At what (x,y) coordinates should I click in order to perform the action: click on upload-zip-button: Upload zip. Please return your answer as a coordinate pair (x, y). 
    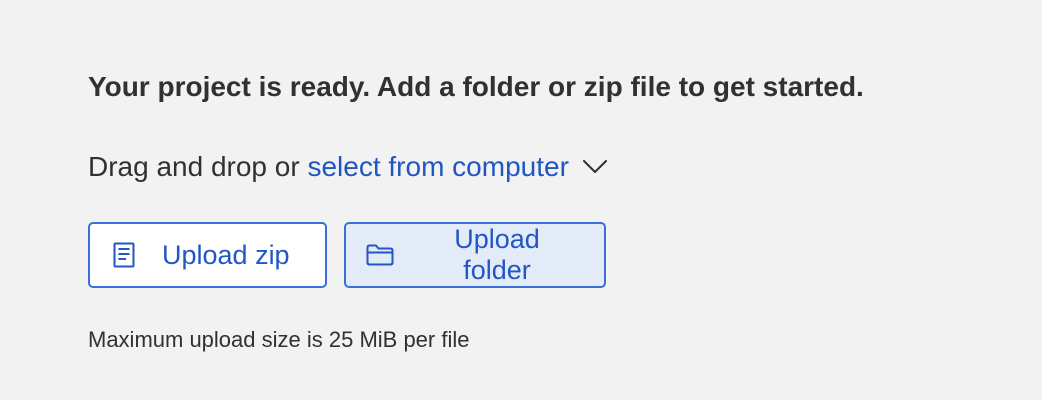
    Looking at the image, I should click on (207, 255).